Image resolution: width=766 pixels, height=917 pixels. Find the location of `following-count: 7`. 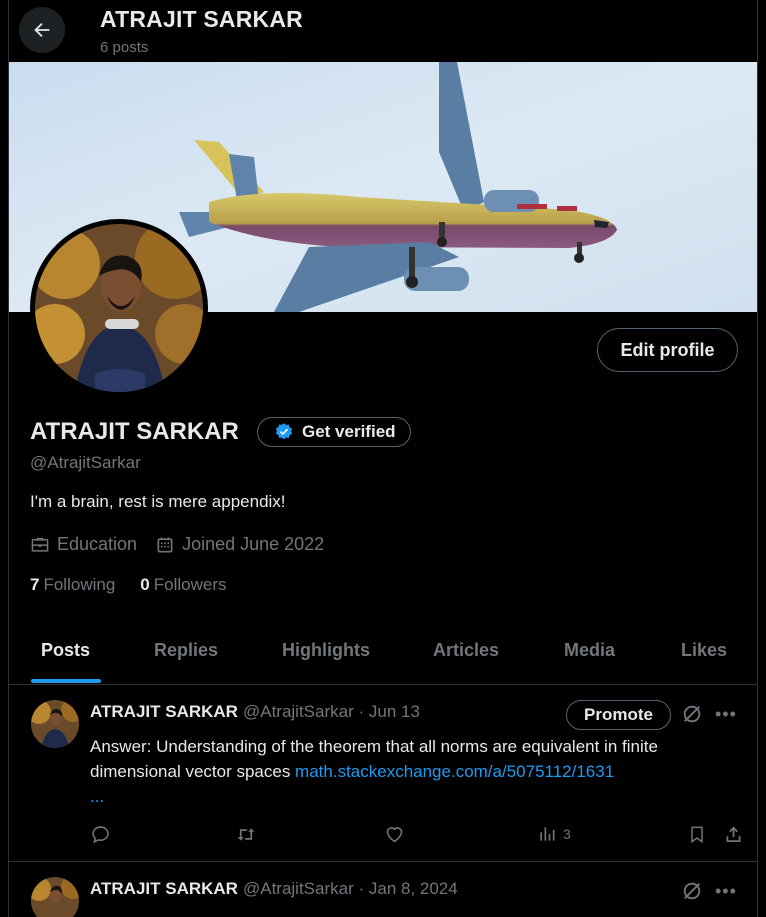

following-count: 7 is located at coordinates (35, 584).